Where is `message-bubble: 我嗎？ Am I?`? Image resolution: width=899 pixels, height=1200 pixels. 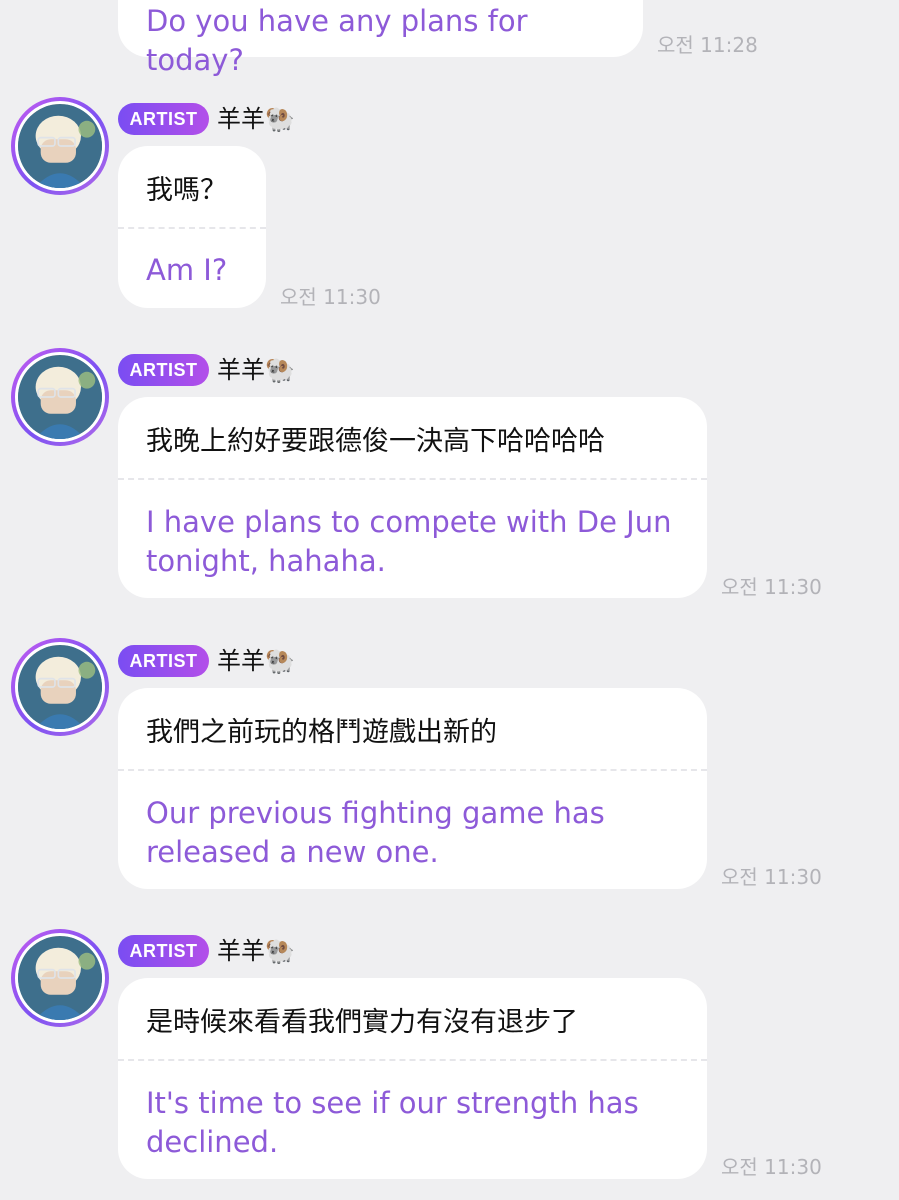
message-bubble: 我嗎？ Am I? is located at coordinates (192, 227).